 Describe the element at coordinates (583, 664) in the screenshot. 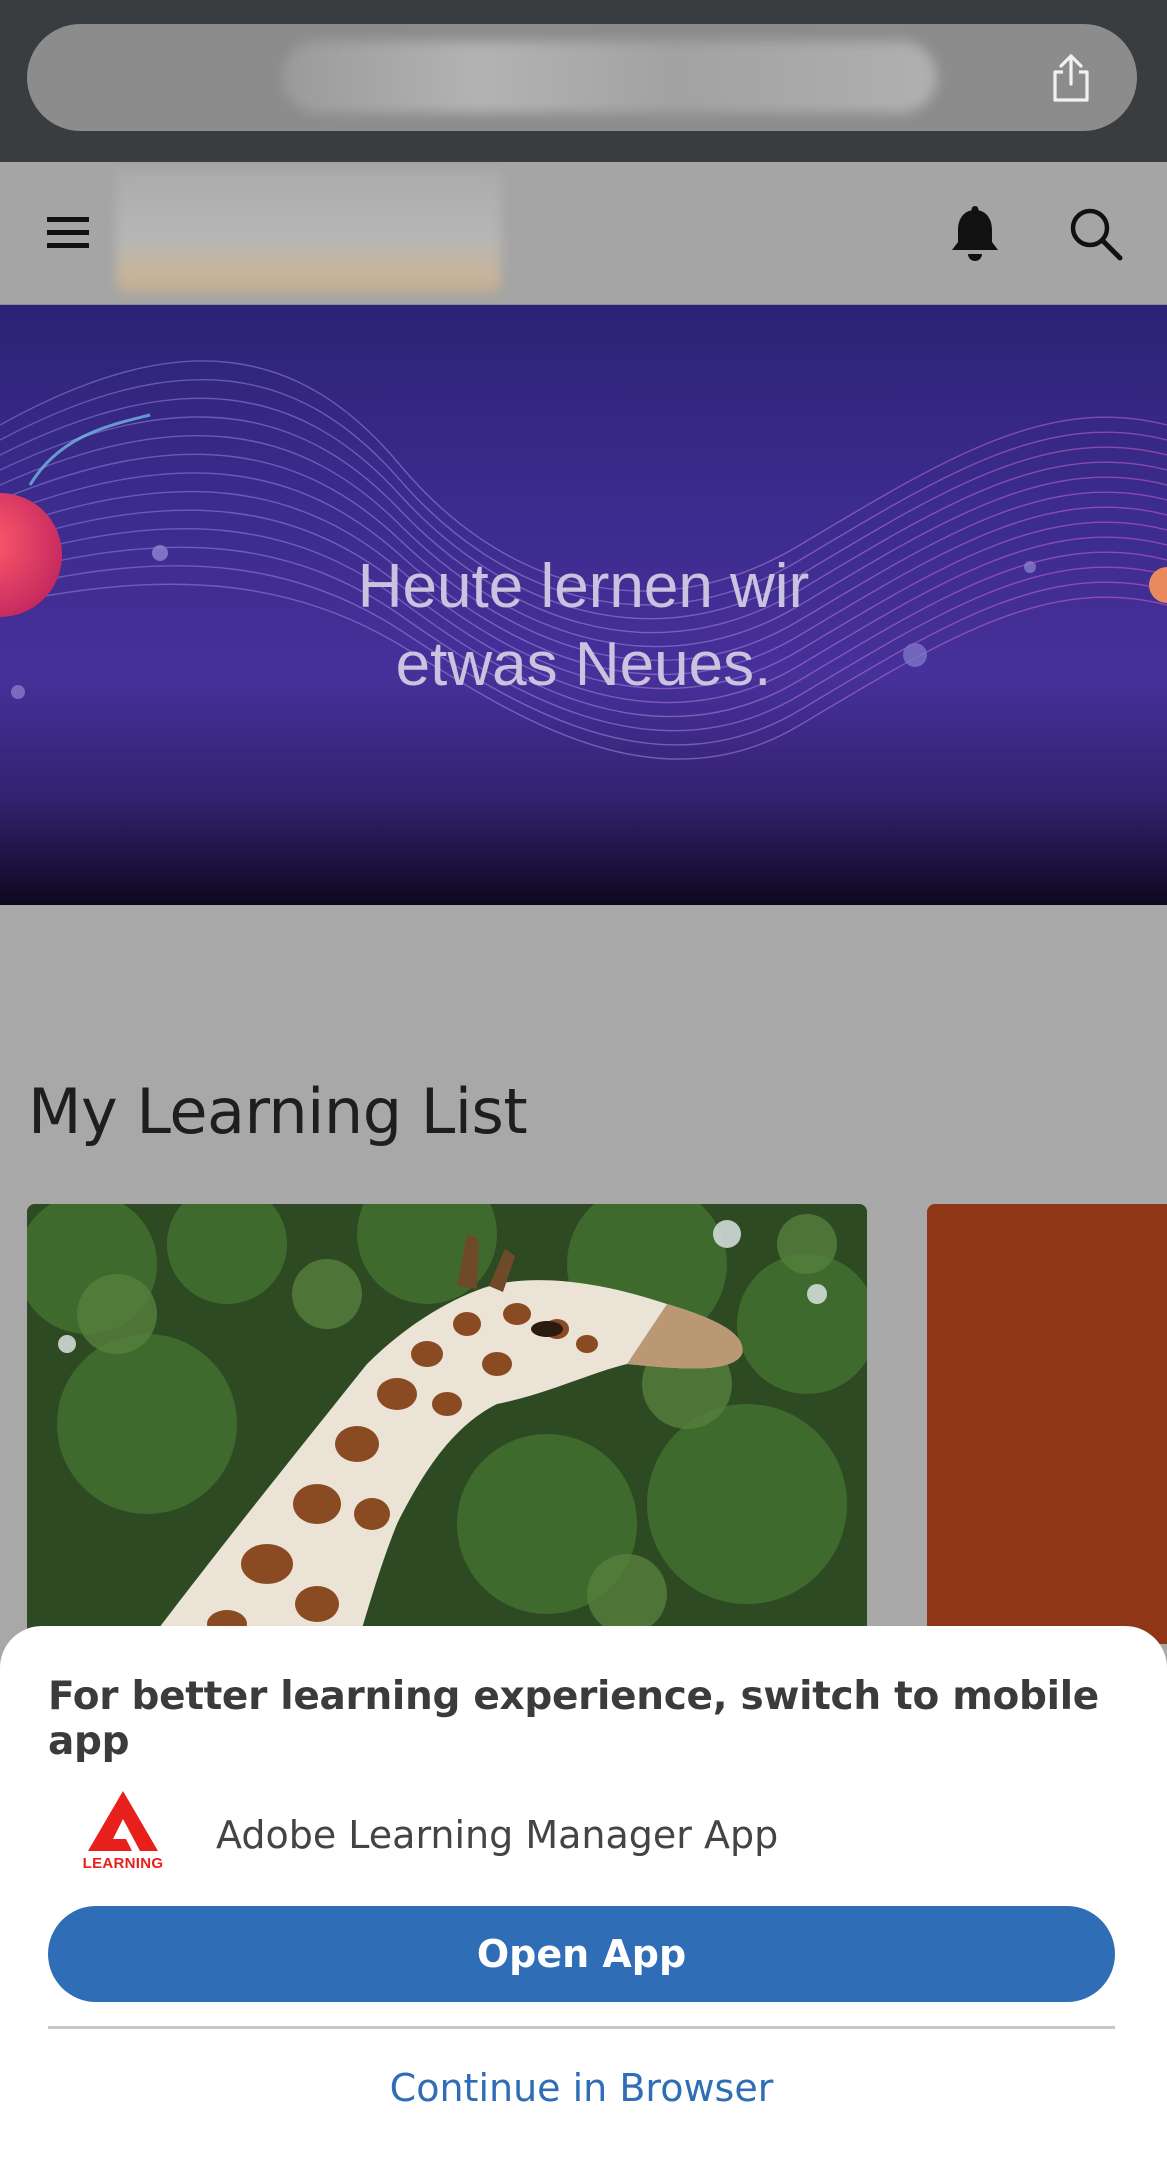

I see `hero-line-2: etwas Neues.` at that location.